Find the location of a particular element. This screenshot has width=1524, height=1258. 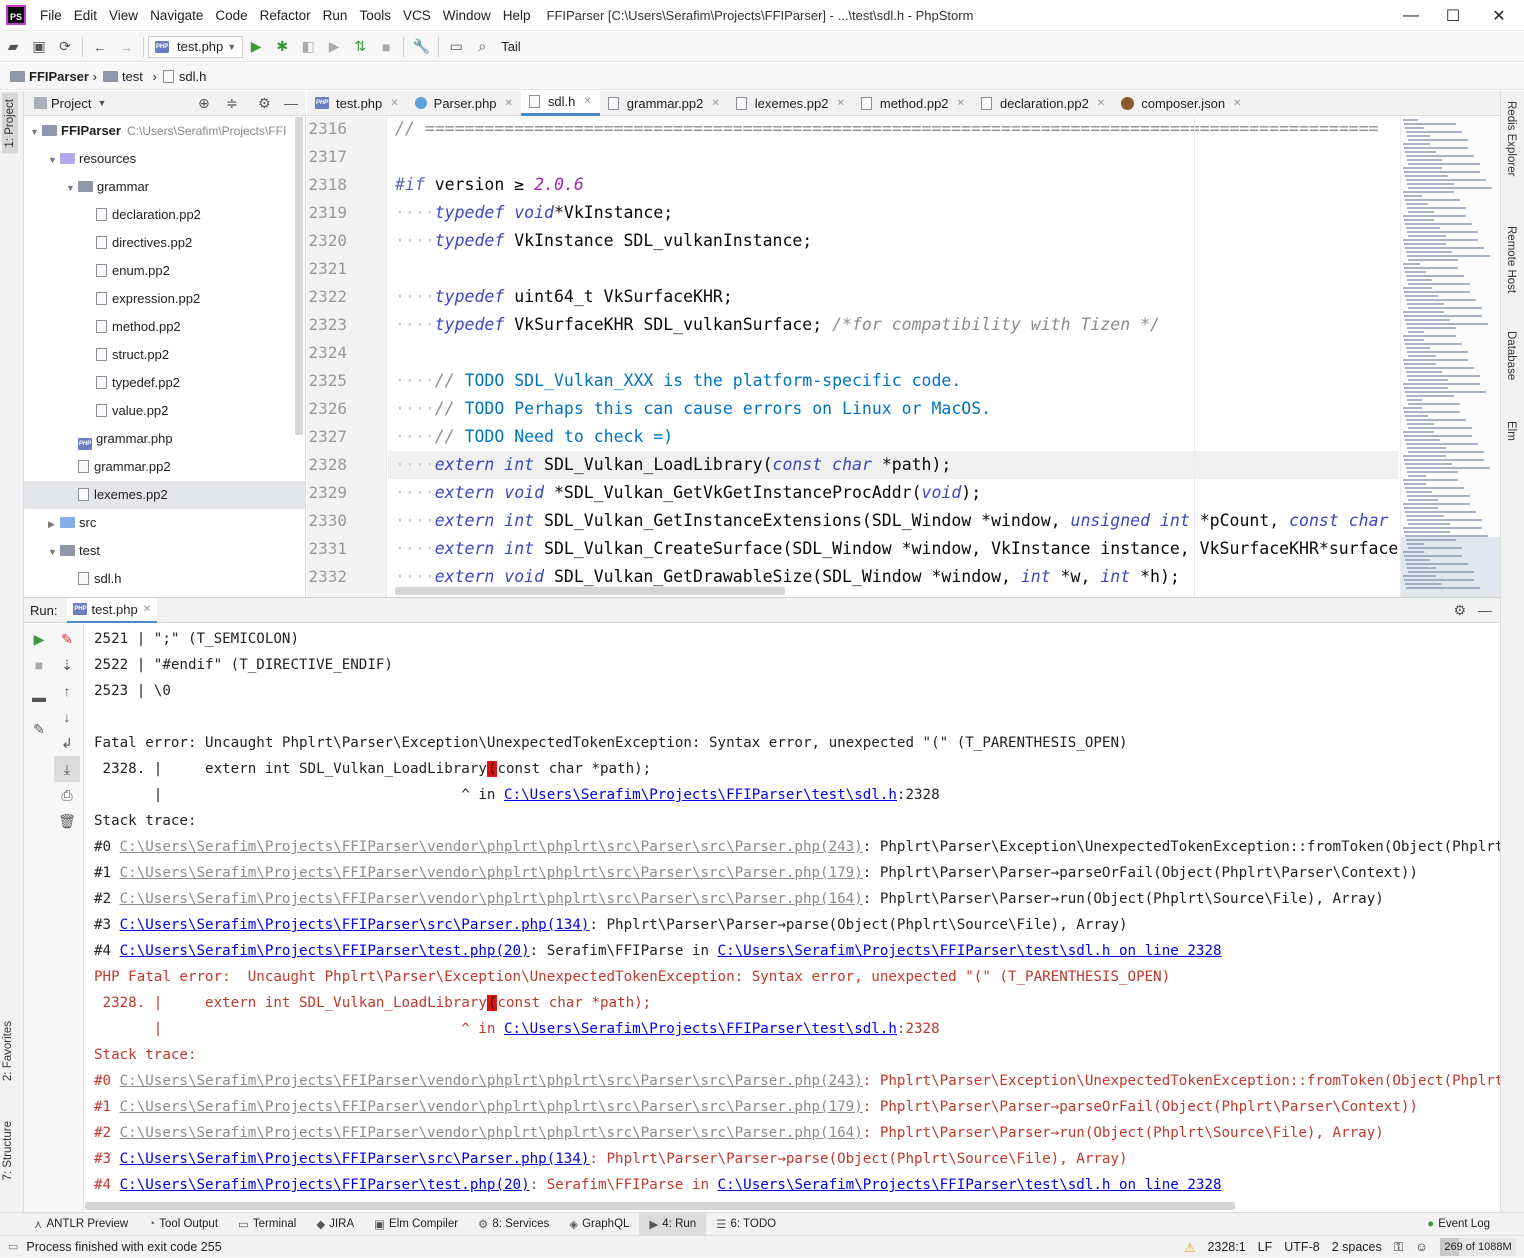

warning-icon: ⚠ is located at coordinates (1189, 1247).